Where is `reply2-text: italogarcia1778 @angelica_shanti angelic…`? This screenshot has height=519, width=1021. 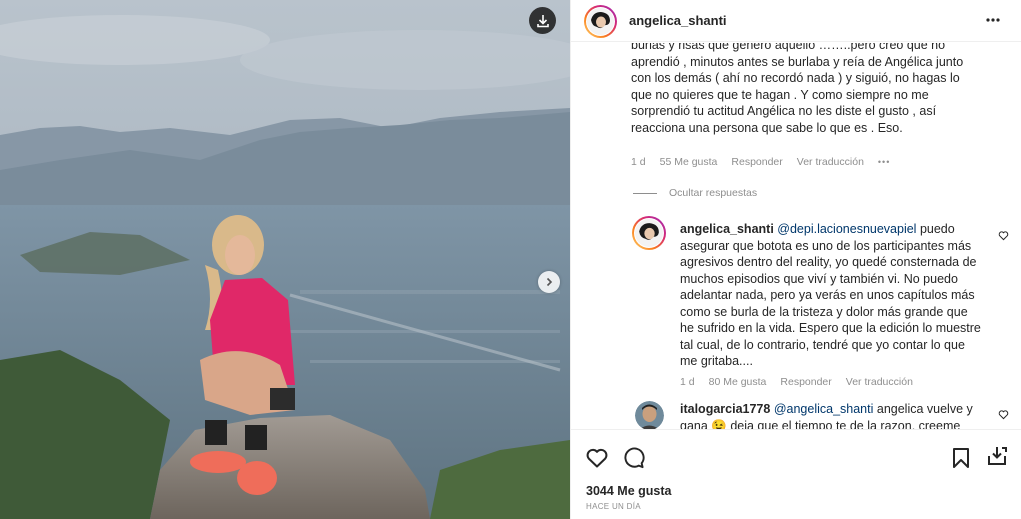 reply2-text: italogarcia1778 @angelica_shanti angelic… is located at coordinates (832, 415).